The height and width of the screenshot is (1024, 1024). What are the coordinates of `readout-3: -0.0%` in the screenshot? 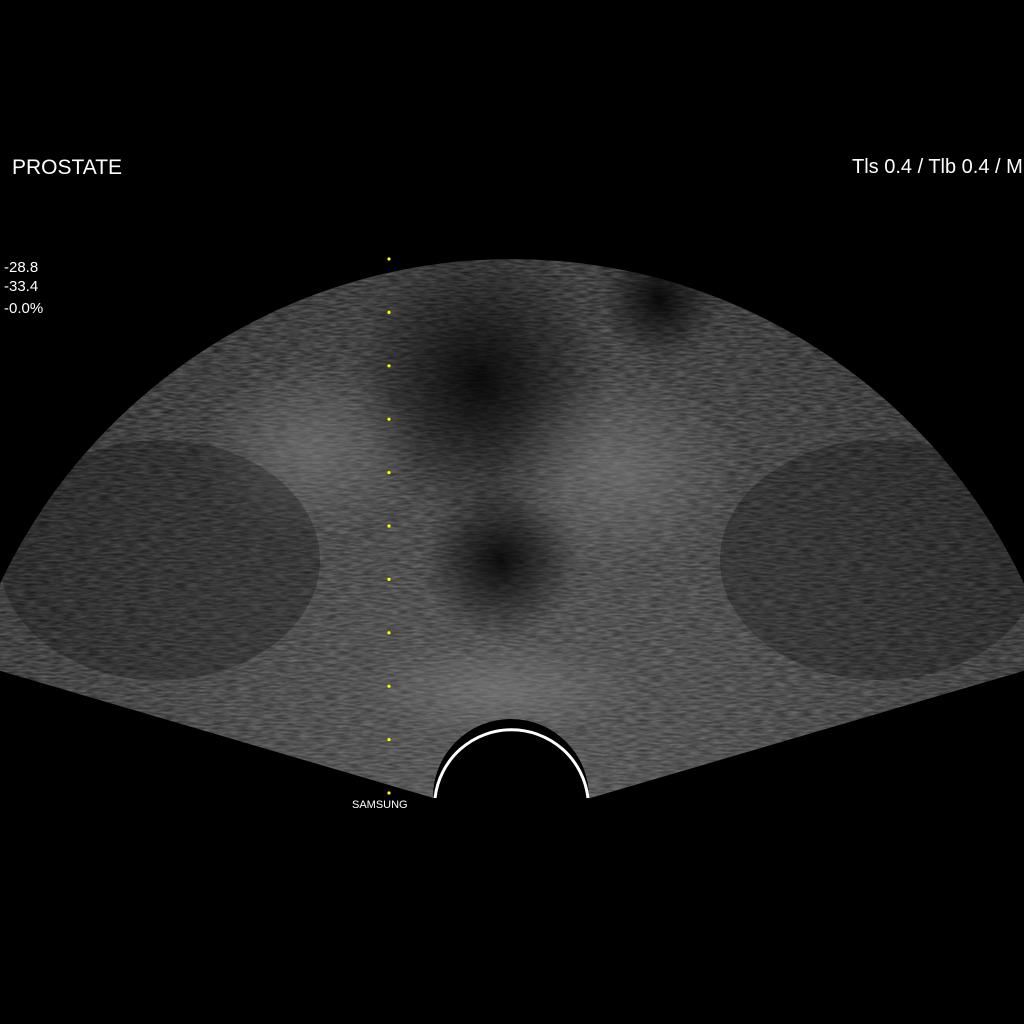 It's located at (24, 308).